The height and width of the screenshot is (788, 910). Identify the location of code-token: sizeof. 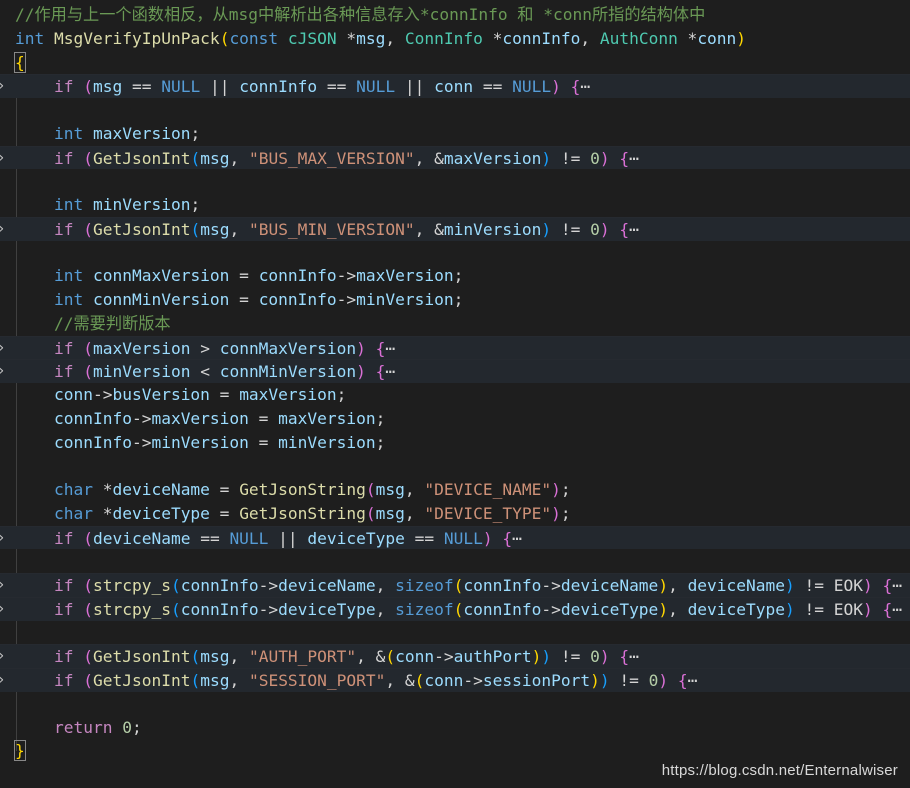
(424, 585).